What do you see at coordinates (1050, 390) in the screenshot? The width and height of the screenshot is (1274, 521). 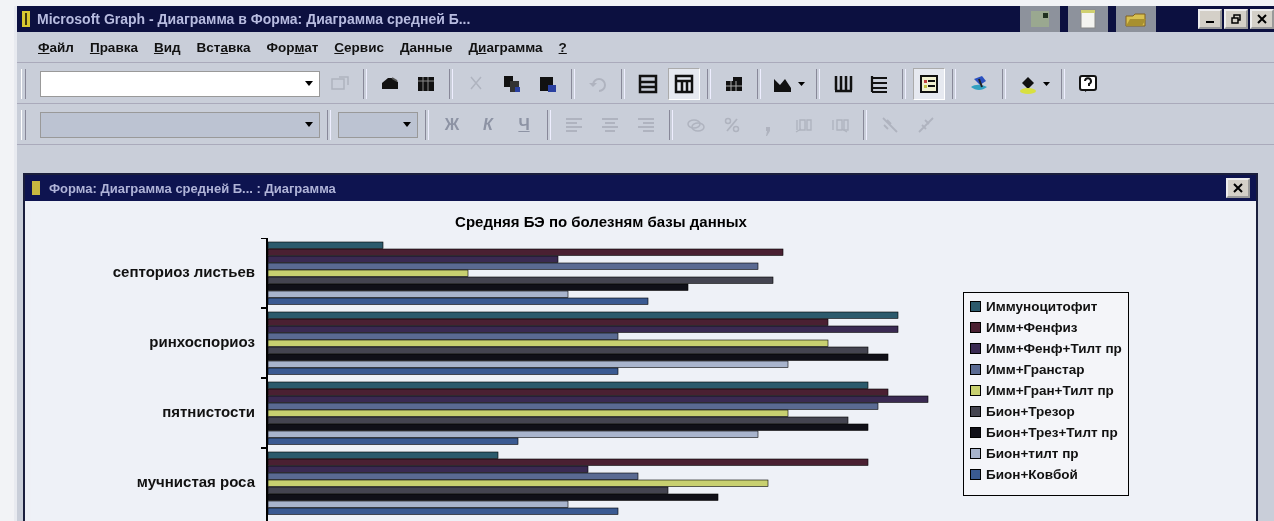 I see `legend-label: Имм+Гран+Тилт пр` at bounding box center [1050, 390].